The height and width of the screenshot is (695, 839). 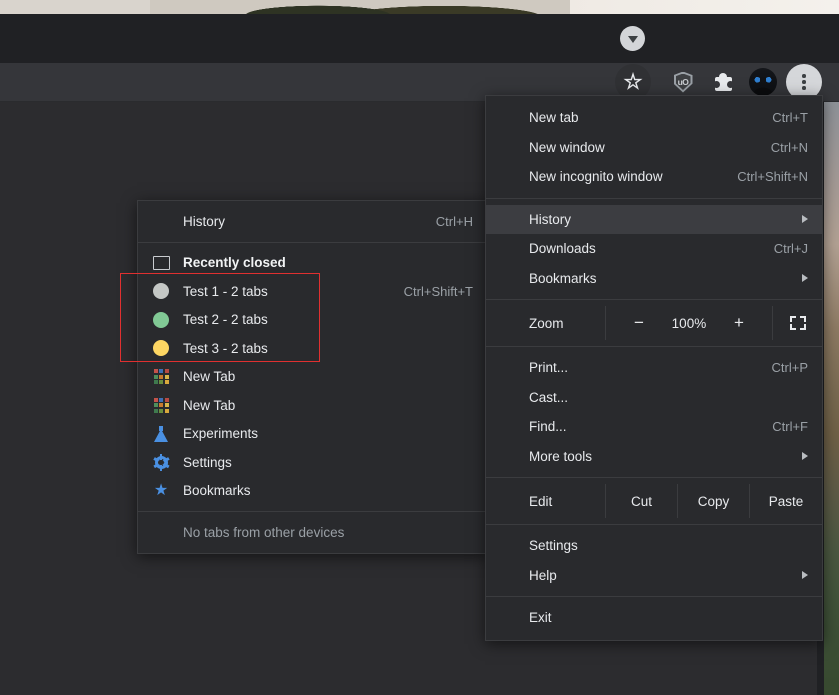 I want to click on zoom-row: Zoom − 100% +, so click(x=654, y=323).